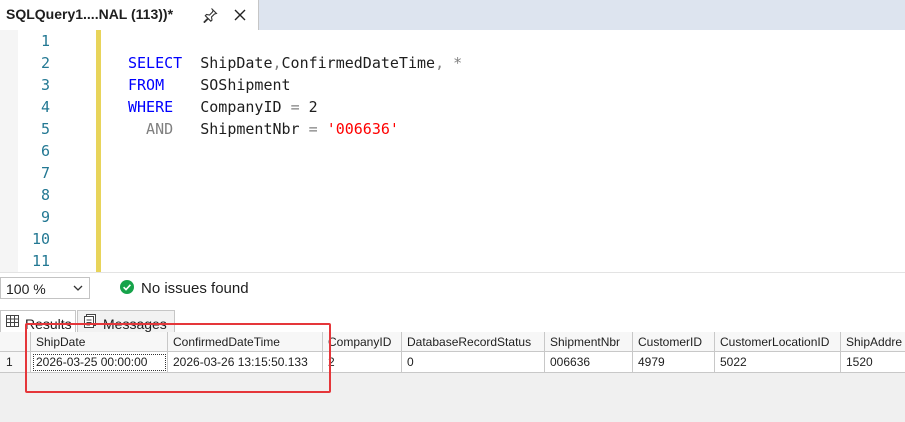  Describe the element at coordinates (778, 342) in the screenshot. I see `column-header: CustomerLocationID` at that location.